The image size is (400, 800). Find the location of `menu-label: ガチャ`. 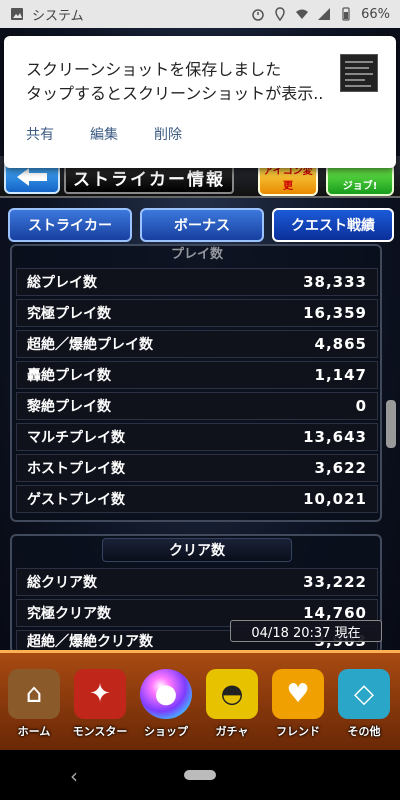

menu-label: ガチャ is located at coordinates (232, 731).